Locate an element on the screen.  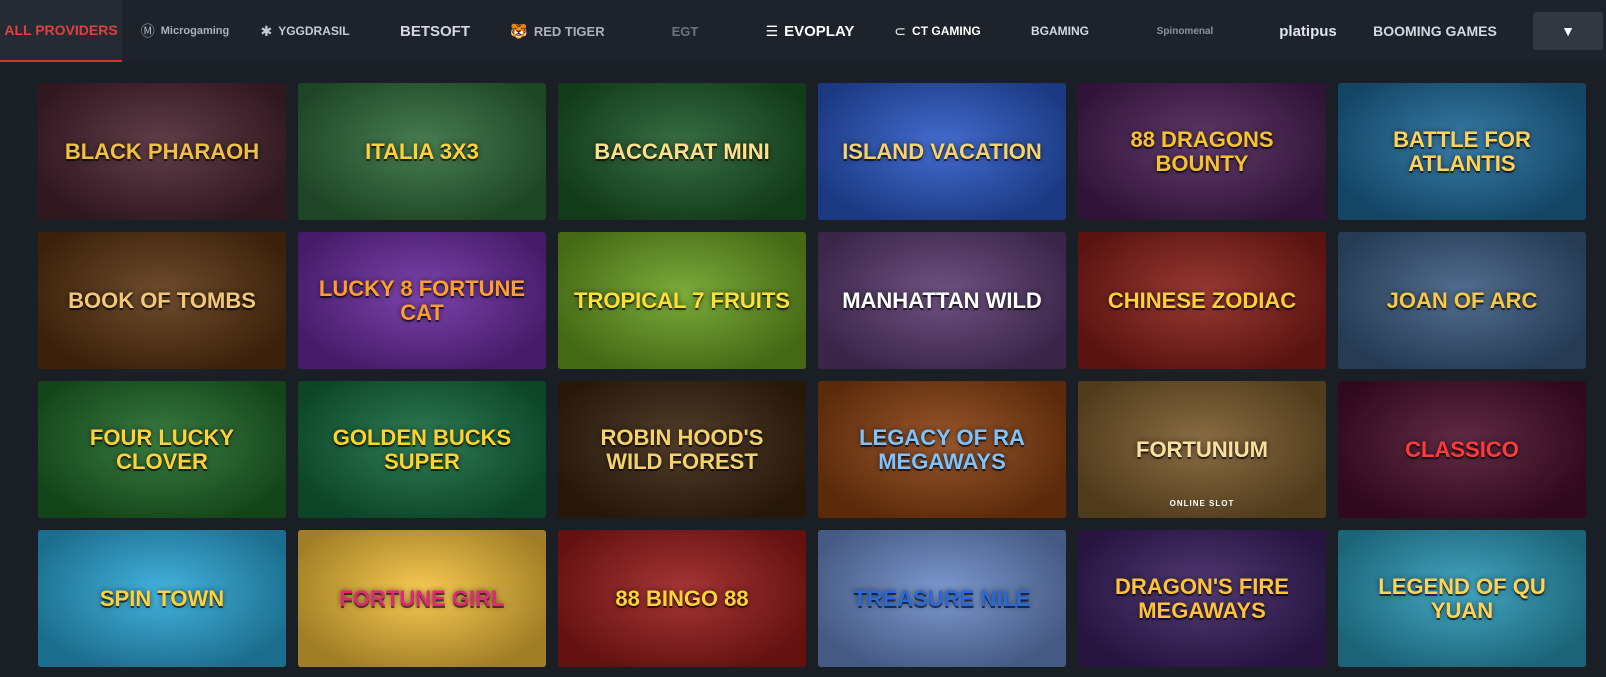
game-title: 88 Dragons Bounty is located at coordinates (1202, 151).